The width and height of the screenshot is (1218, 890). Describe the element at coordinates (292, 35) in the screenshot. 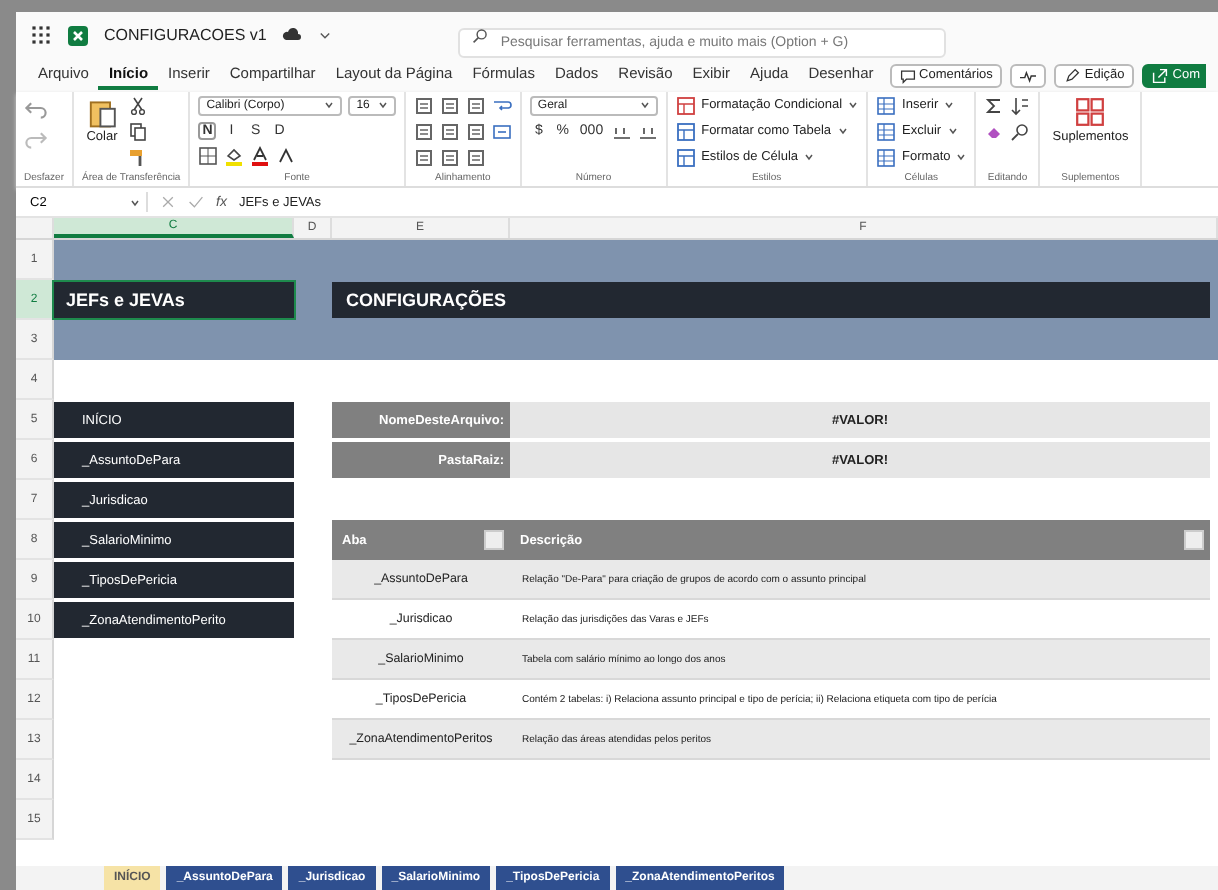

I see `cloud-sync-icon` at that location.